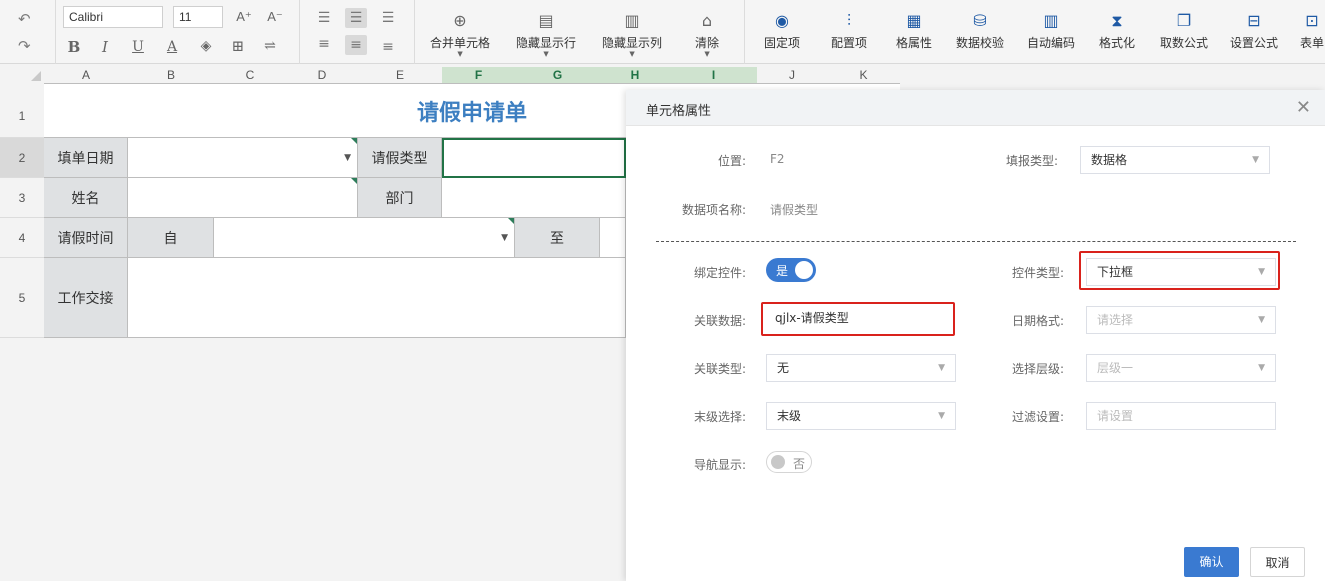 Image resolution: width=1325 pixels, height=581 pixels. Describe the element at coordinates (707, 43) in the screenshot. I see `clear-label: 清除` at that location.